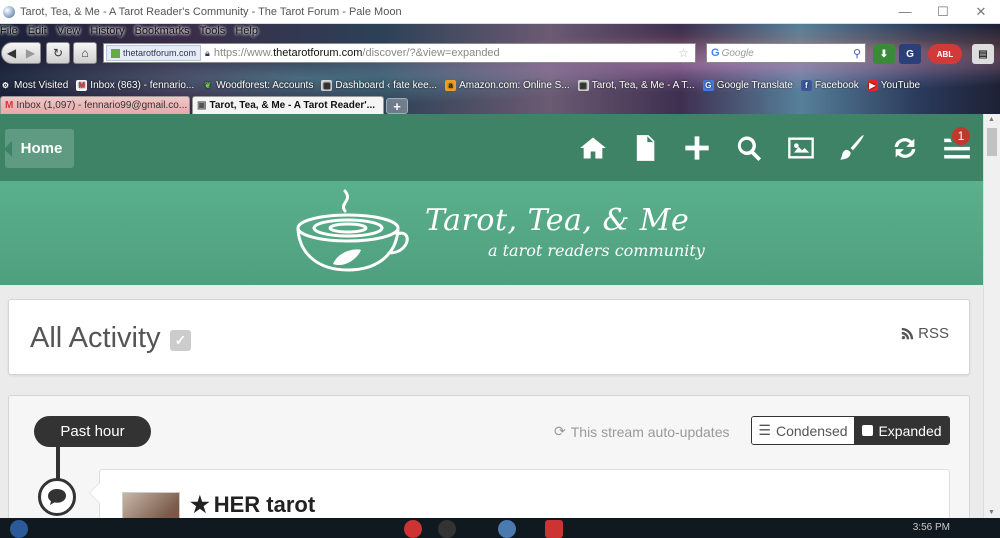 The image size is (1000, 538). Describe the element at coordinates (803, 430) in the screenshot. I see `condensed-view-button: ☰ Condensed` at that location.